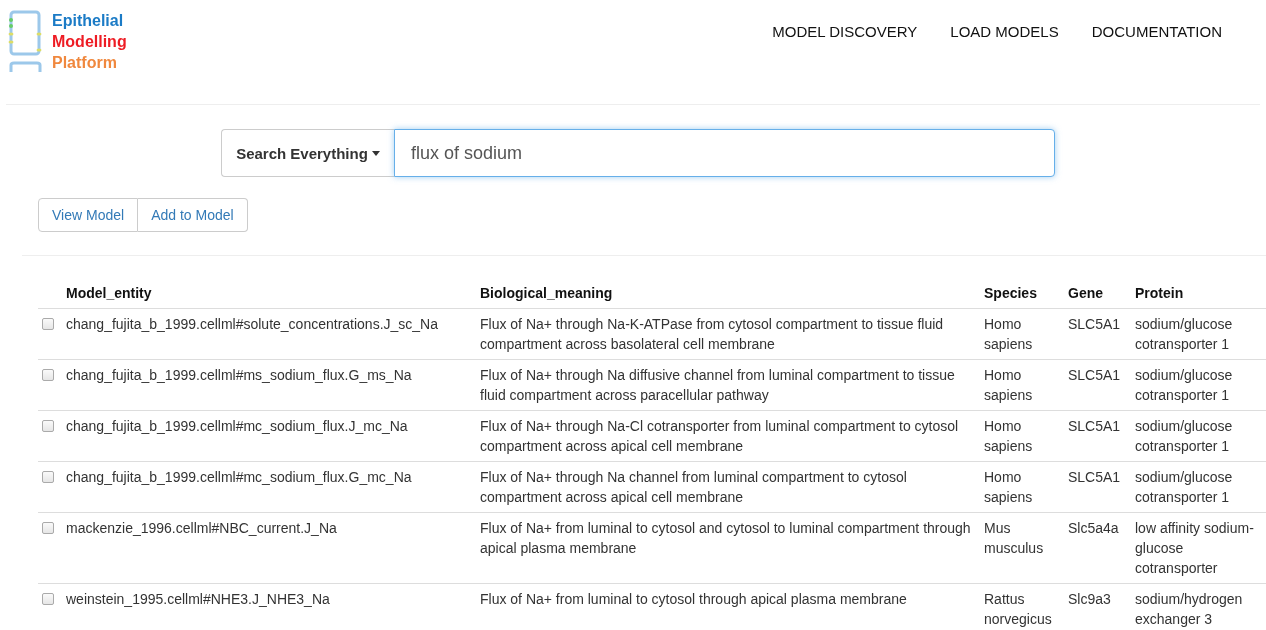  Describe the element at coordinates (719, 436) in the screenshot. I see `table-cell: Flux of Na+ through Na-Cl cotransporter from luminal compartment to cytosol compartment across apical cell membrane` at that location.